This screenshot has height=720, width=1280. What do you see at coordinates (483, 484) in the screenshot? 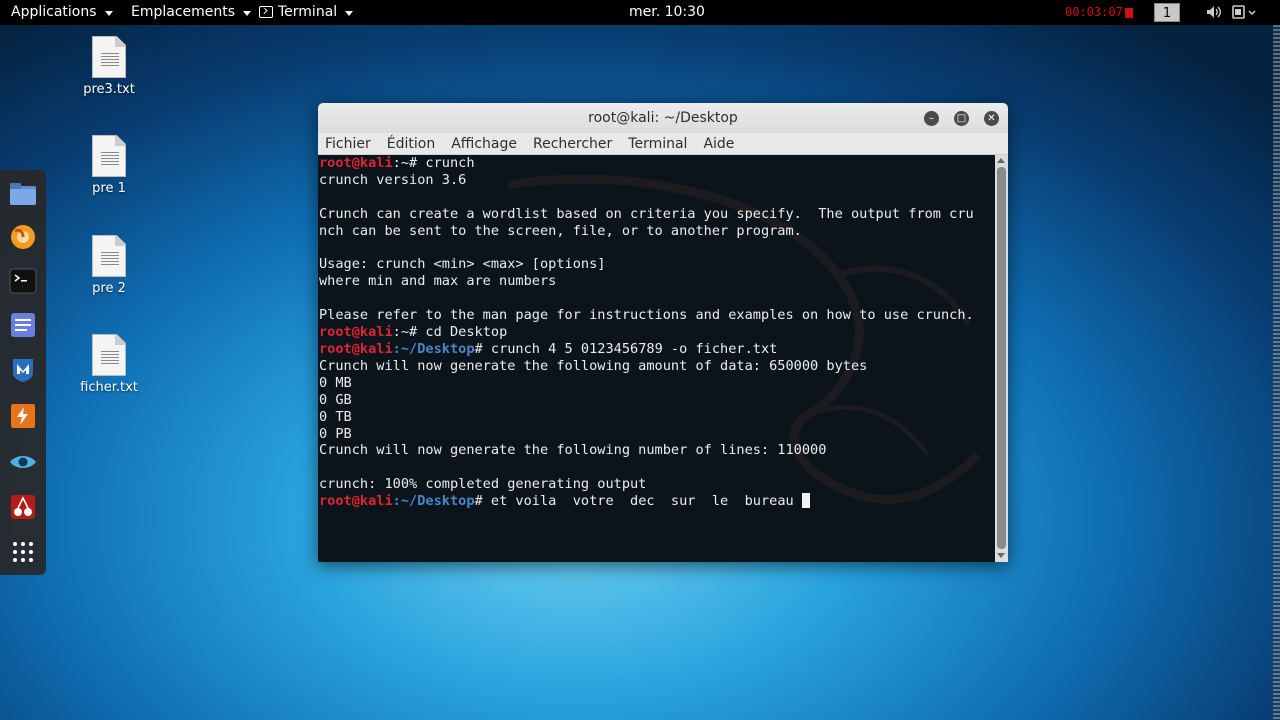
I see `output-line: crunch: 100% completed generating output` at bounding box center [483, 484].